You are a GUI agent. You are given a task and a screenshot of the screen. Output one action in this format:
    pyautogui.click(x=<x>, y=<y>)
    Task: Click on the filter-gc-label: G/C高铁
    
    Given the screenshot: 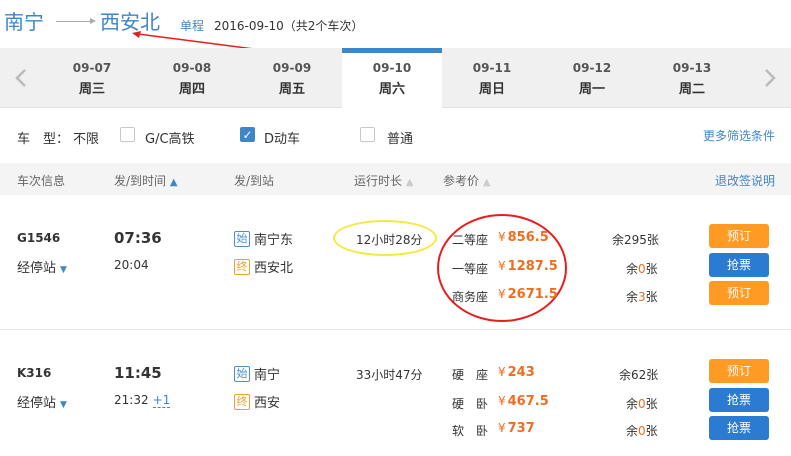 What is the action you would take?
    pyautogui.click(x=170, y=137)
    